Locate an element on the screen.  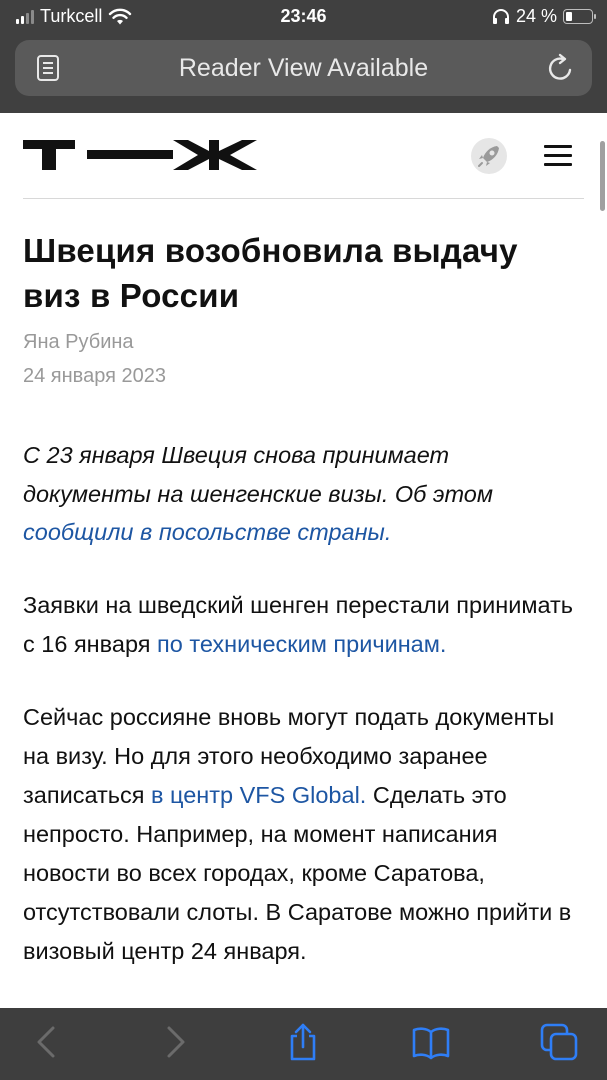
site-logo is located at coordinates (140, 155).